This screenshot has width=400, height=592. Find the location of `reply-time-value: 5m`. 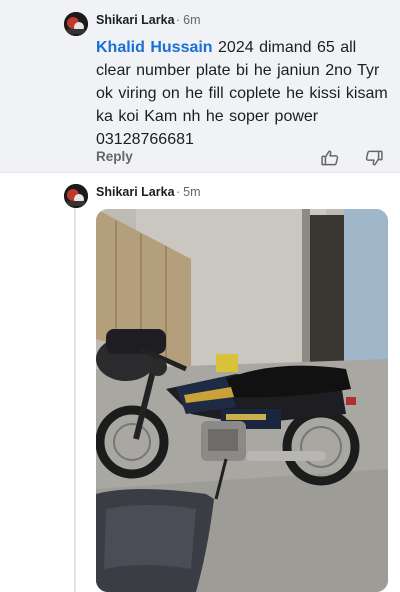

reply-time-value: 5m is located at coordinates (192, 192).